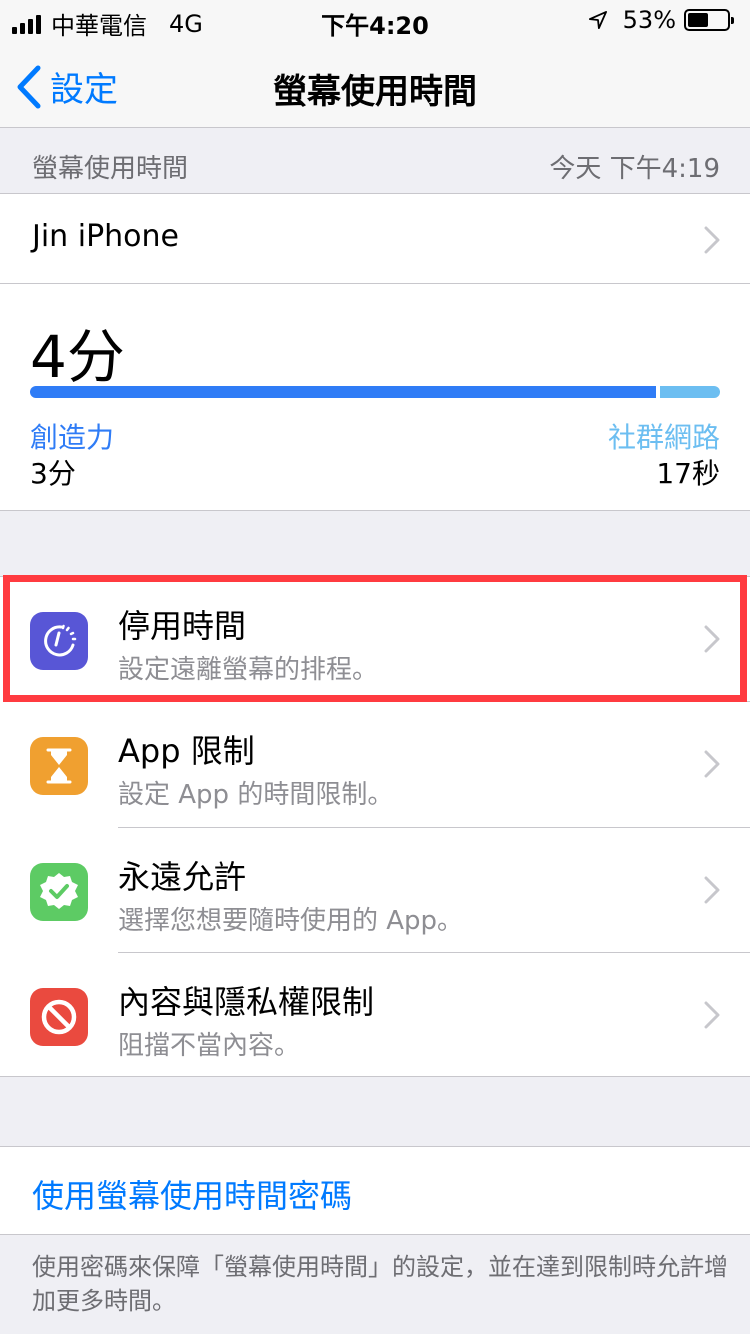 This screenshot has height=1334, width=750. I want to click on list-item-content-privacy: 內容與隱私權限制 阻擋不當內容。, so click(375, 1015).